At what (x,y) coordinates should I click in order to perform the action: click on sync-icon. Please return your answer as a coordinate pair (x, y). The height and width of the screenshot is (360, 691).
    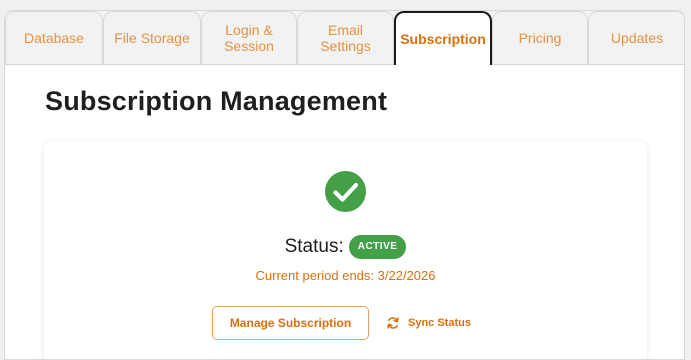
    Looking at the image, I should click on (393, 323).